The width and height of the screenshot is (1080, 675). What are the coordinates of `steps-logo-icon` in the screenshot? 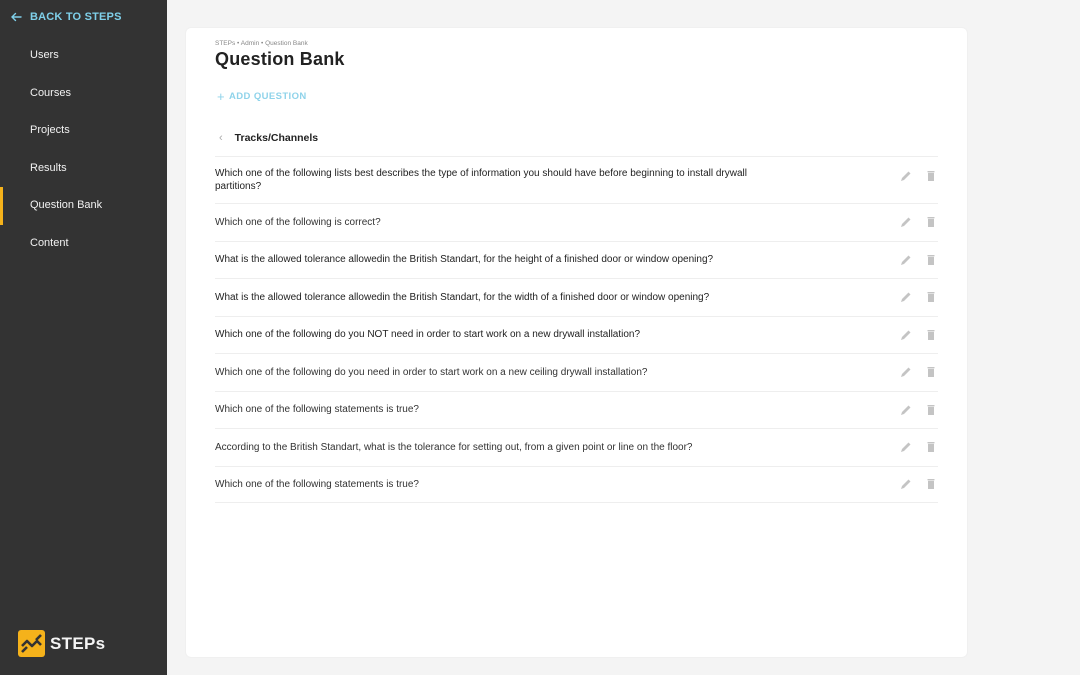 It's located at (31, 643).